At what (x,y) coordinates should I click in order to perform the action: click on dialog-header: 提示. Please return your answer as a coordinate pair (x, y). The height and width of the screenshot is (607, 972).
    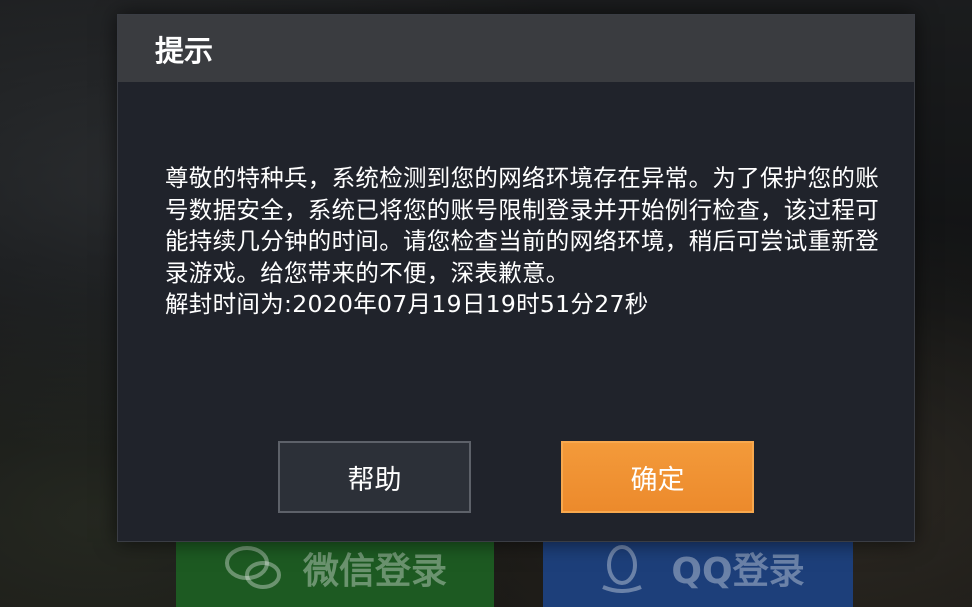
    Looking at the image, I should click on (516, 48).